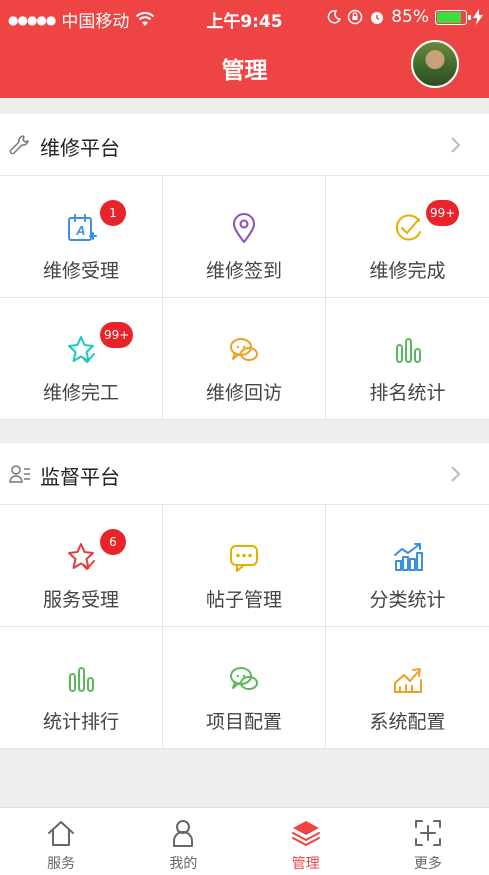 This screenshot has width=489, height=875. I want to click on grid-item: 99+ 维修完成, so click(407, 237).